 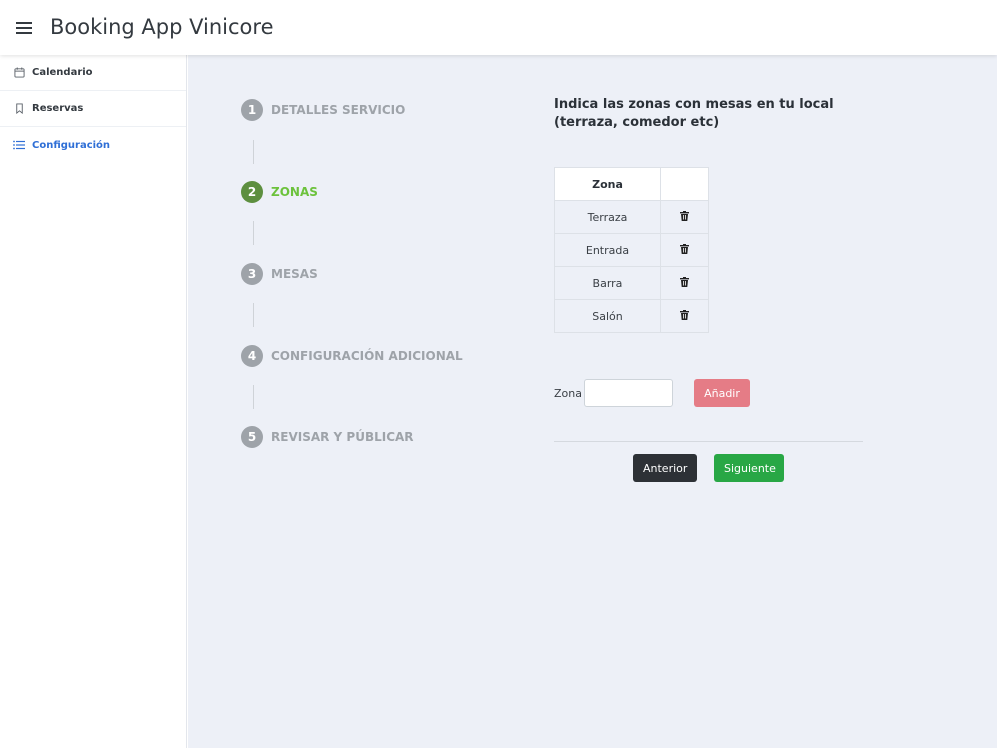 What do you see at coordinates (294, 274) in the screenshot?
I see `step-label: MESAS` at bounding box center [294, 274].